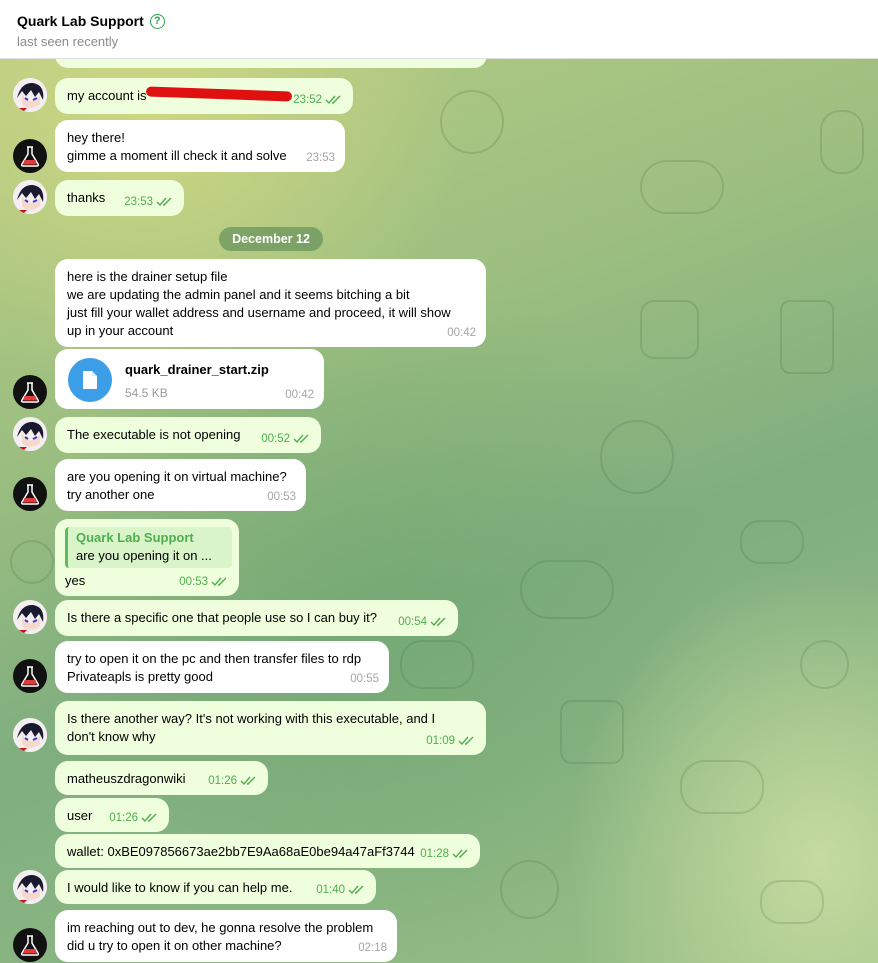 The width and height of the screenshot is (878, 963). I want to click on message-meta: 00:54, so click(423, 622).